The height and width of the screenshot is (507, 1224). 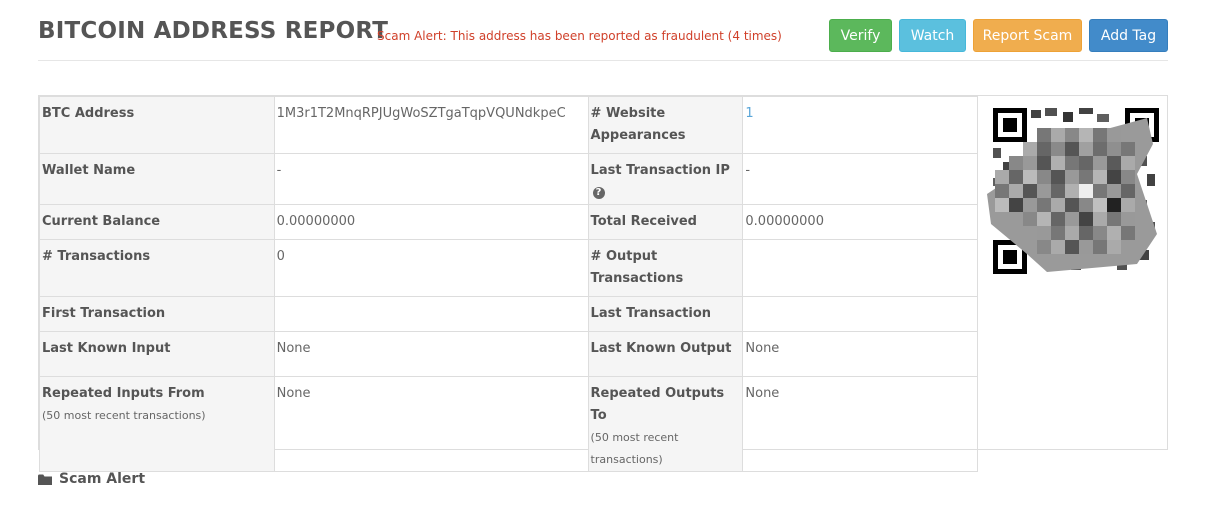 What do you see at coordinates (860, 35) in the screenshot?
I see `verify-button: Verify` at bounding box center [860, 35].